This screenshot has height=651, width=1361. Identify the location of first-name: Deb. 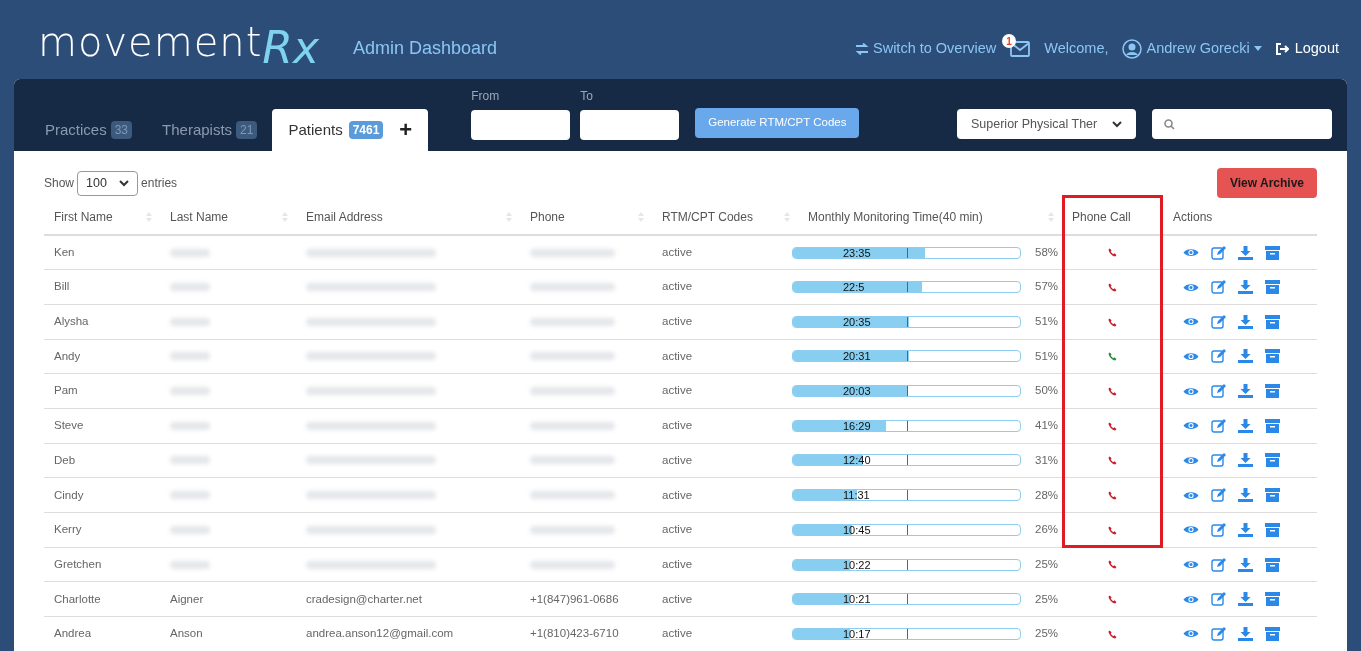
(65, 459).